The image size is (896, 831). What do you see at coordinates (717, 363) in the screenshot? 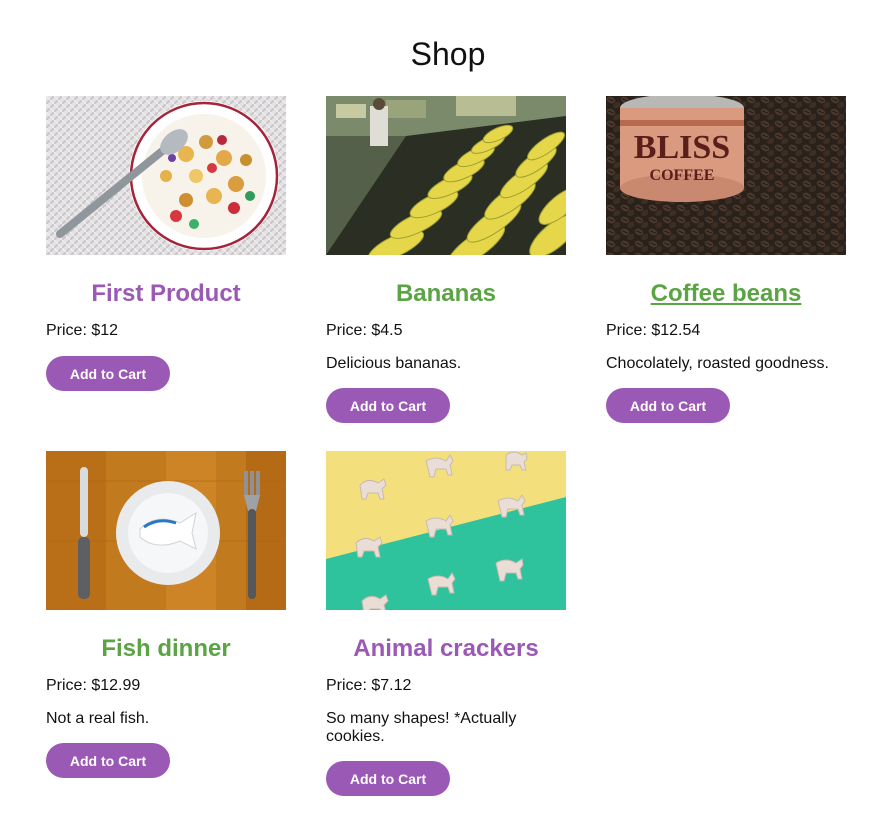
I see `product-description: Chocolately, roasted goodness.` at bounding box center [717, 363].